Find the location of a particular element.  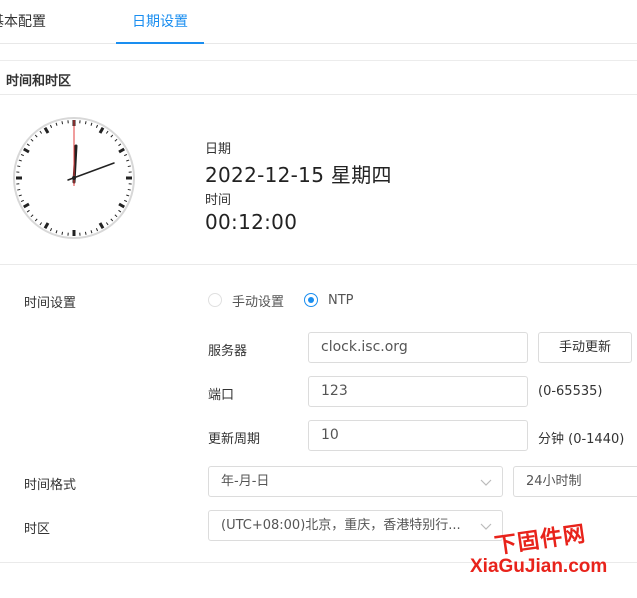

hour-format-value: 24小时制 is located at coordinates (554, 481).